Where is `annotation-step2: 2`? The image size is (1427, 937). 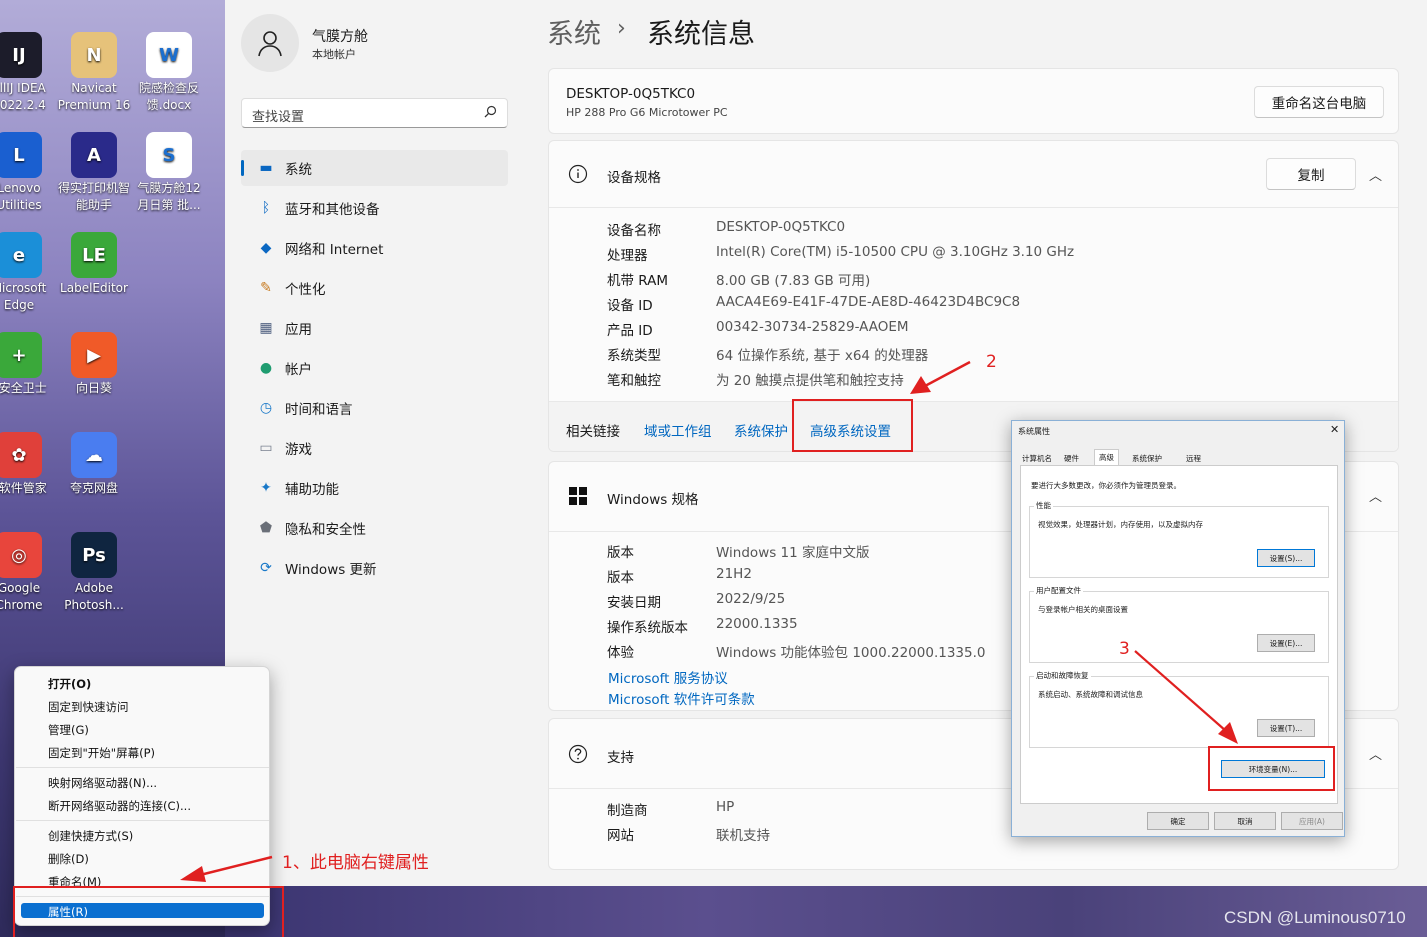
annotation-step2: 2 is located at coordinates (991, 362).